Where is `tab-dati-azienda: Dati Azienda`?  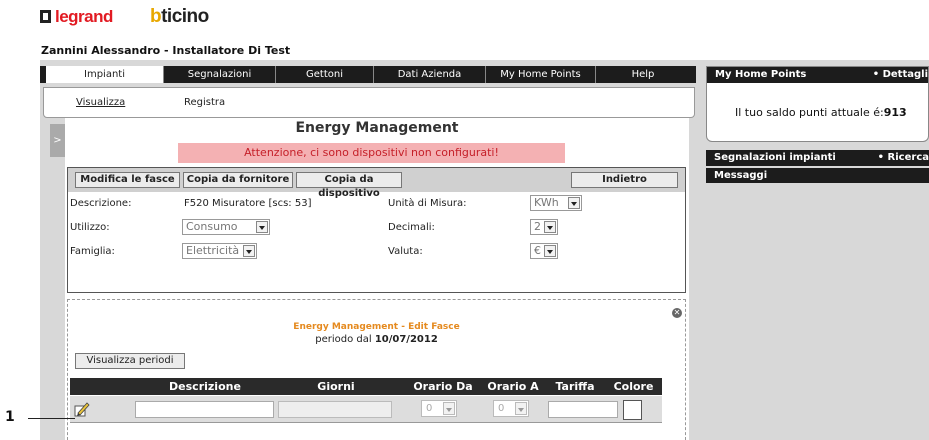 tab-dati-azienda: Dati Azienda is located at coordinates (430, 74).